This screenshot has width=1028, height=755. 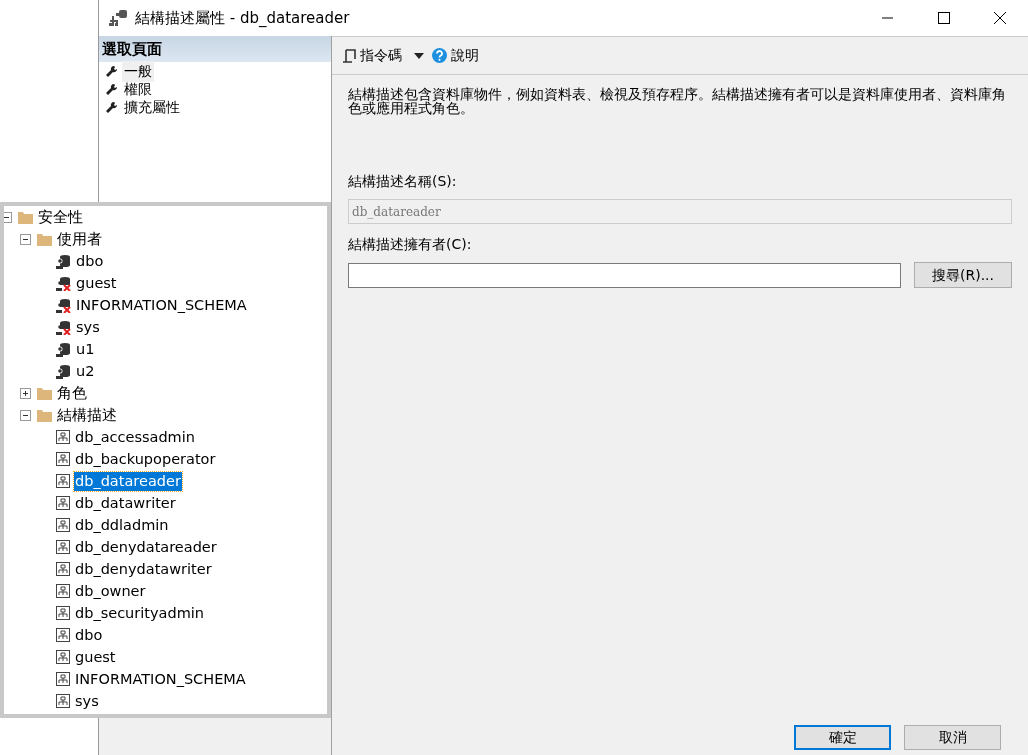 I want to click on tree-item: u1, so click(x=85, y=349).